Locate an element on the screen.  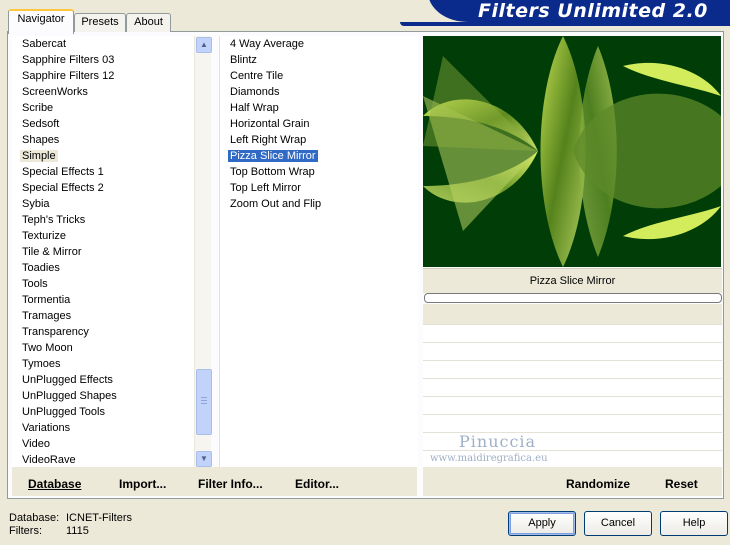
category-item: Sabercat is located at coordinates (44, 44).